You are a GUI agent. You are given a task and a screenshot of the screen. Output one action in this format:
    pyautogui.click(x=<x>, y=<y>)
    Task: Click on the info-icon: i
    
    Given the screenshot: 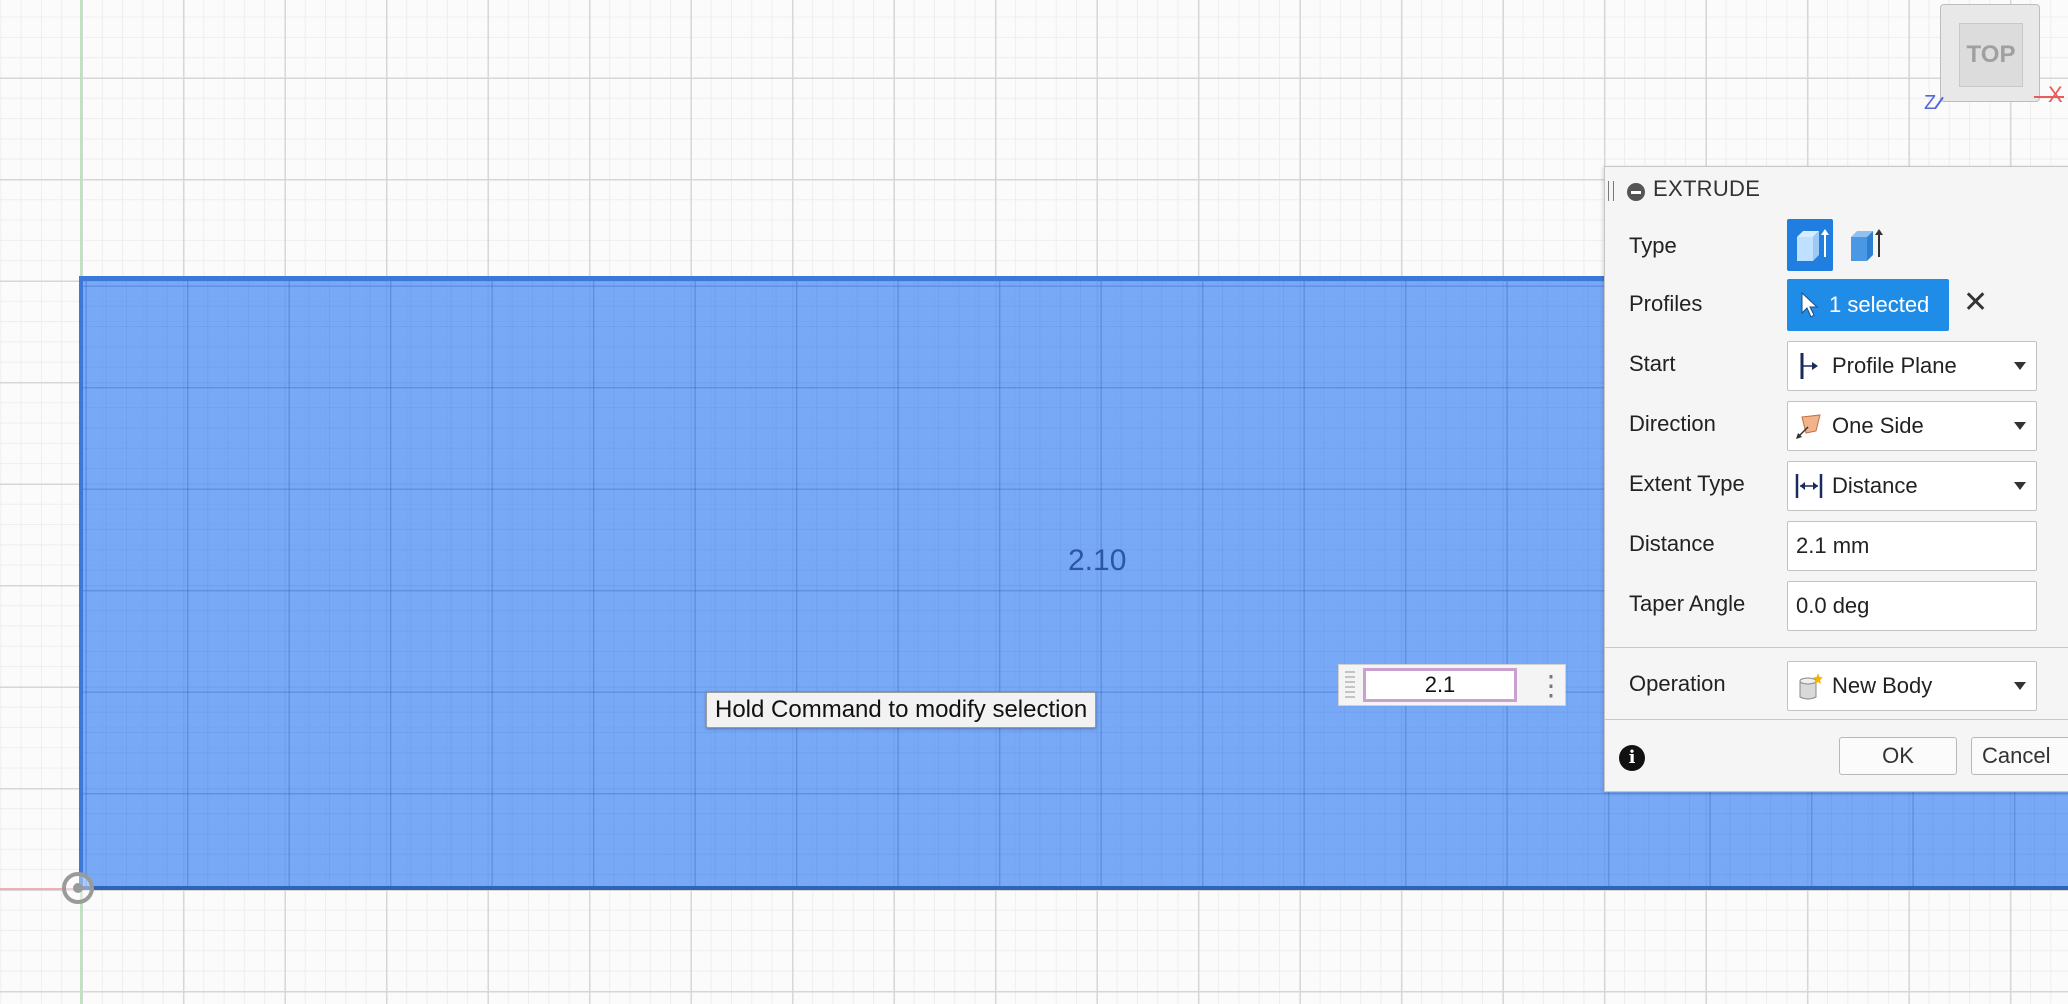 What is the action you would take?
    pyautogui.click(x=1632, y=758)
    